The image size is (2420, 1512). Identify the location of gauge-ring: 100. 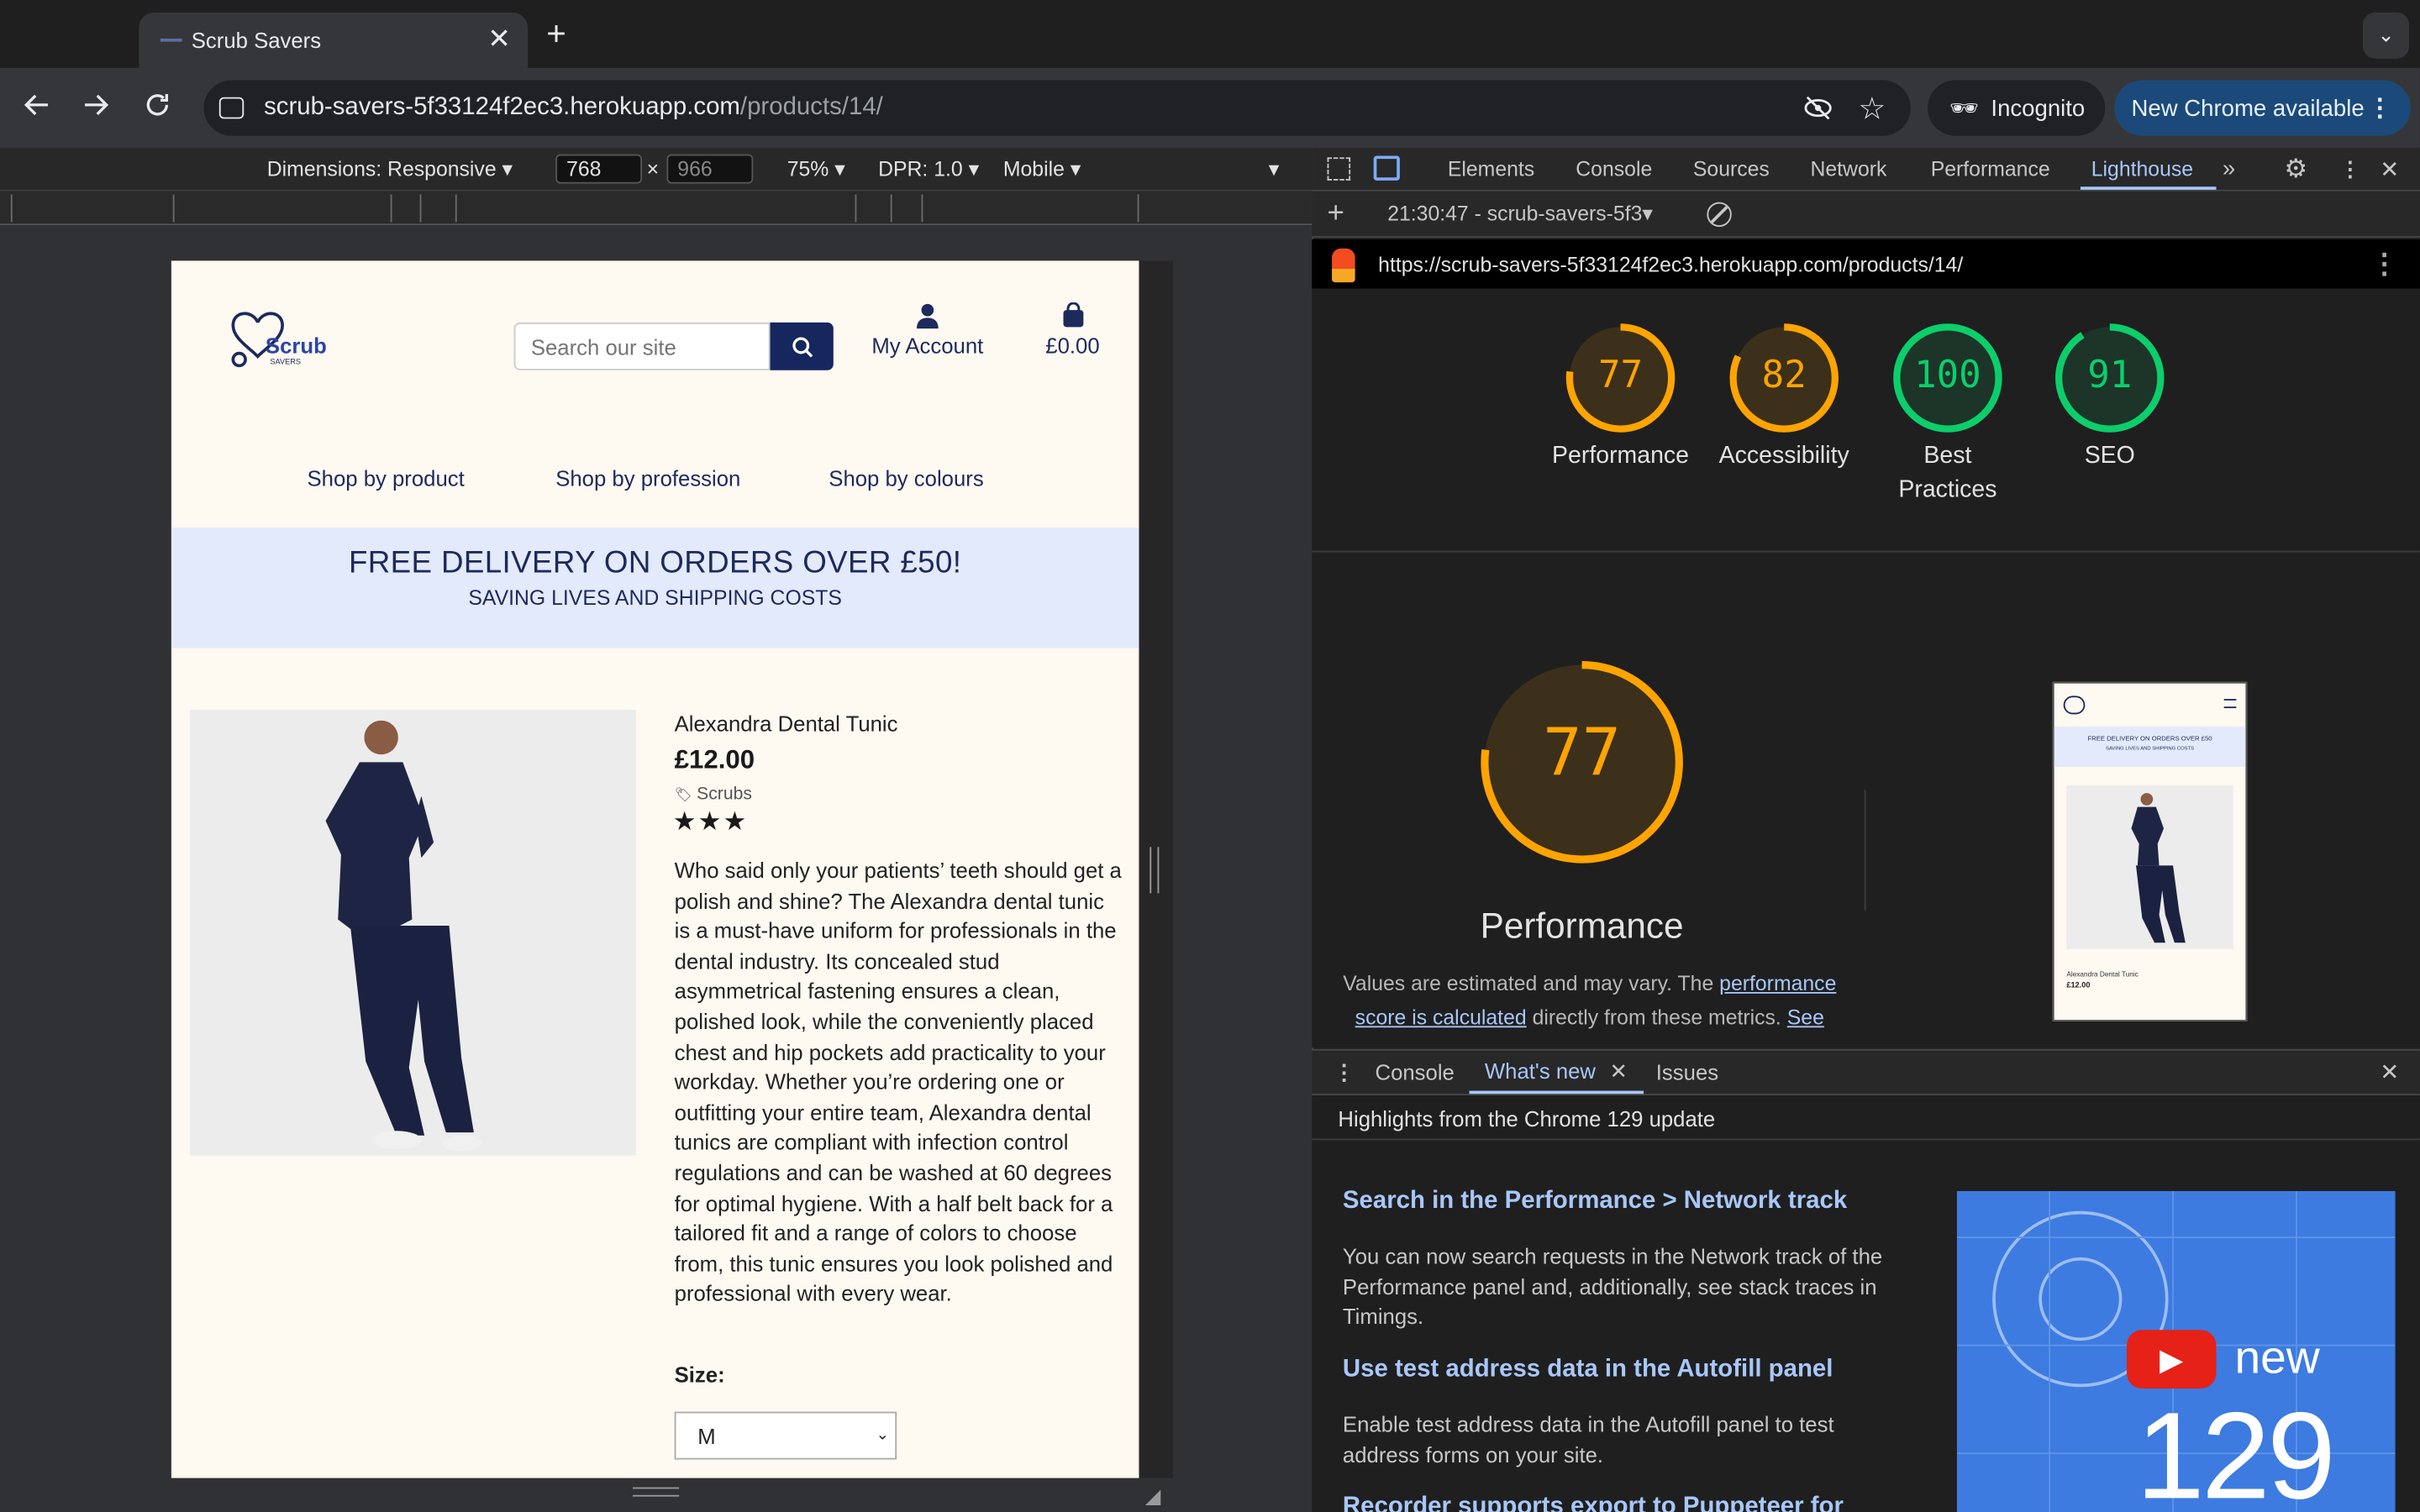
(1947, 378).